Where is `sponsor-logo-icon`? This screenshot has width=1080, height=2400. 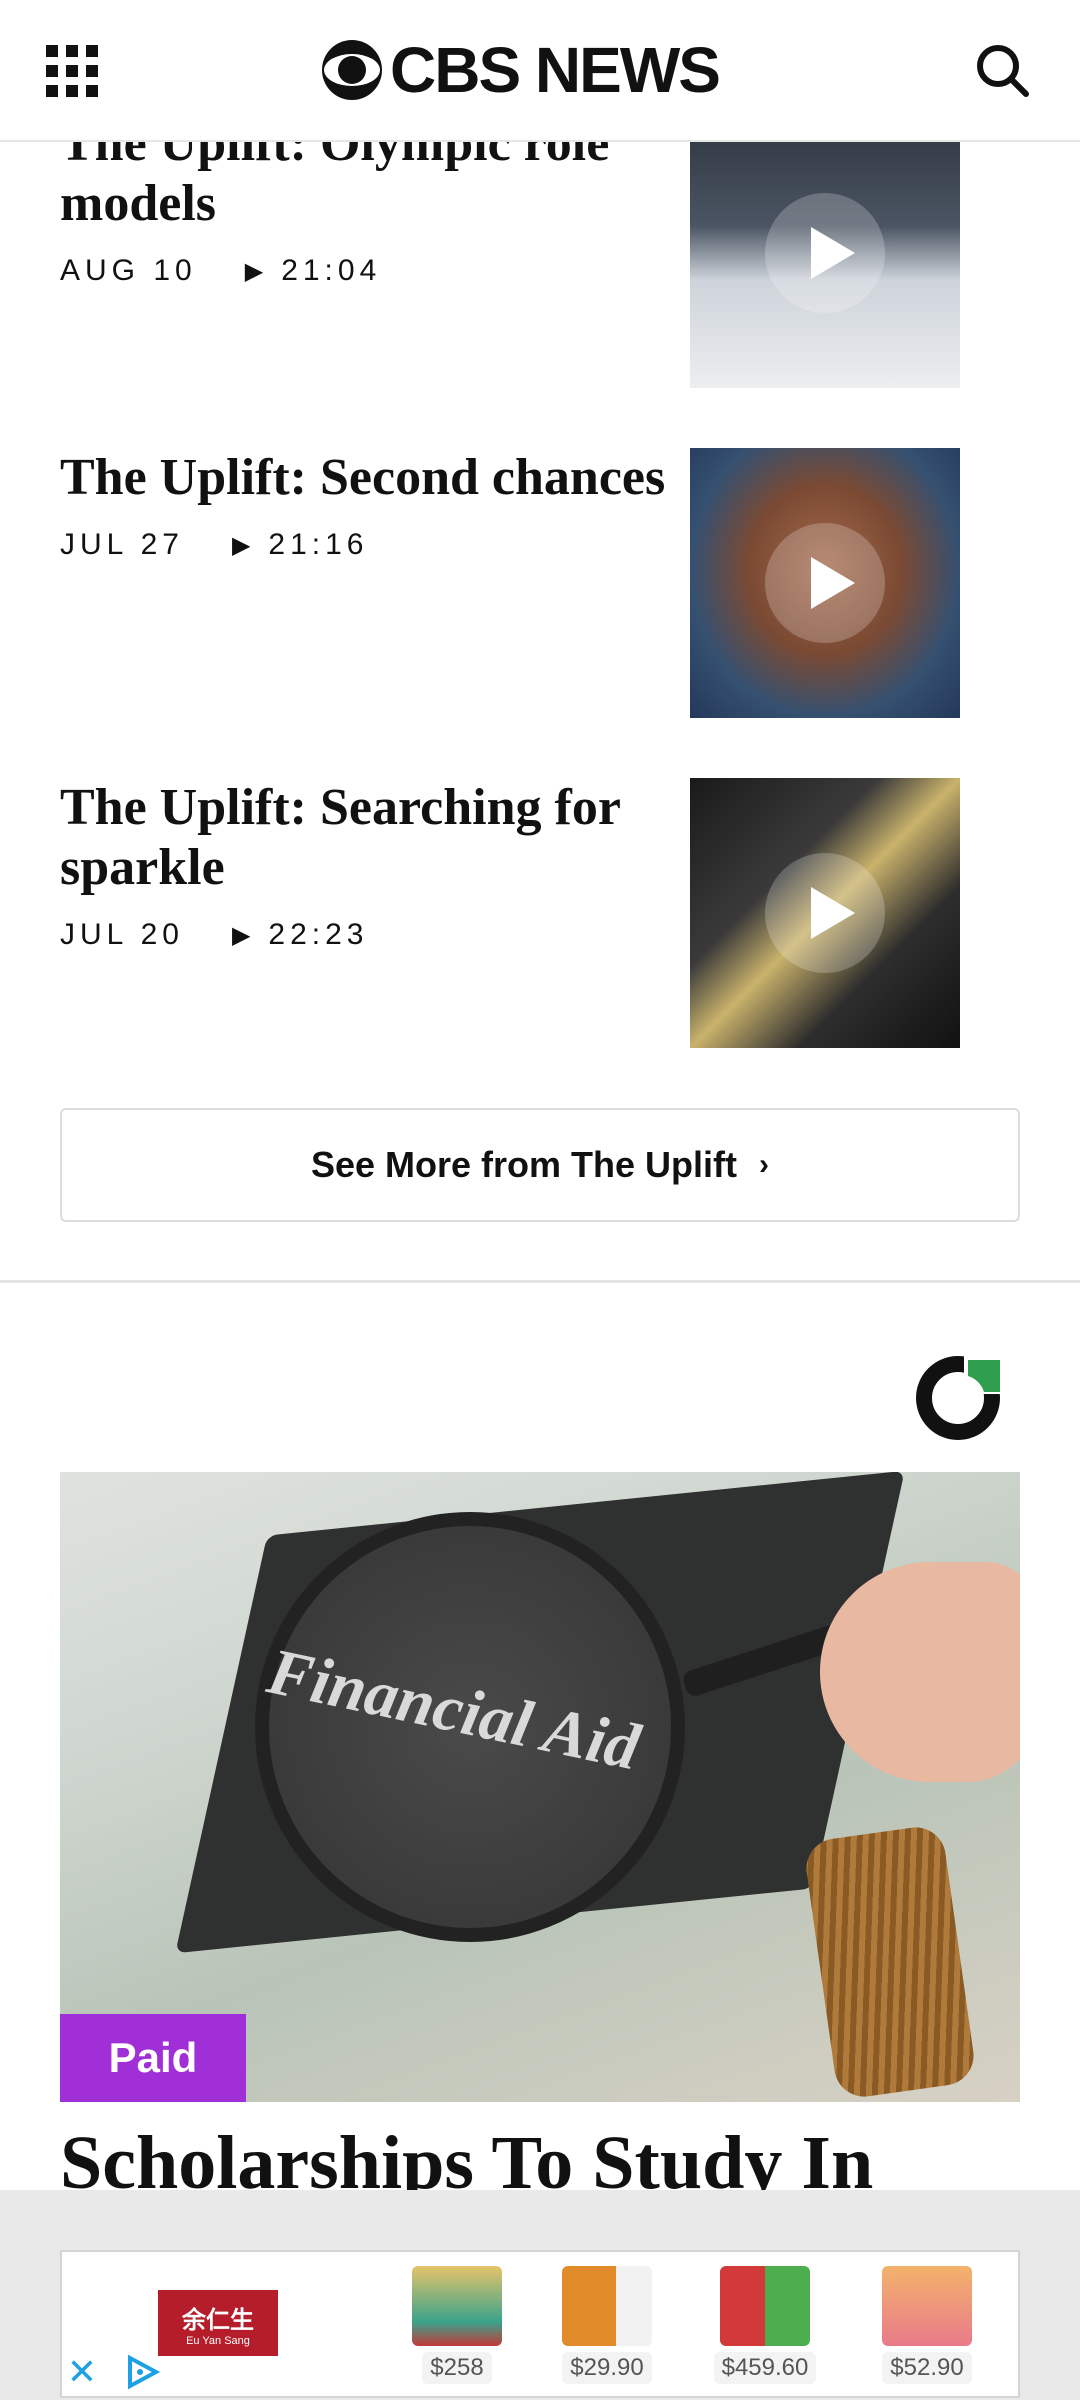 sponsor-logo-icon is located at coordinates (958, 1398).